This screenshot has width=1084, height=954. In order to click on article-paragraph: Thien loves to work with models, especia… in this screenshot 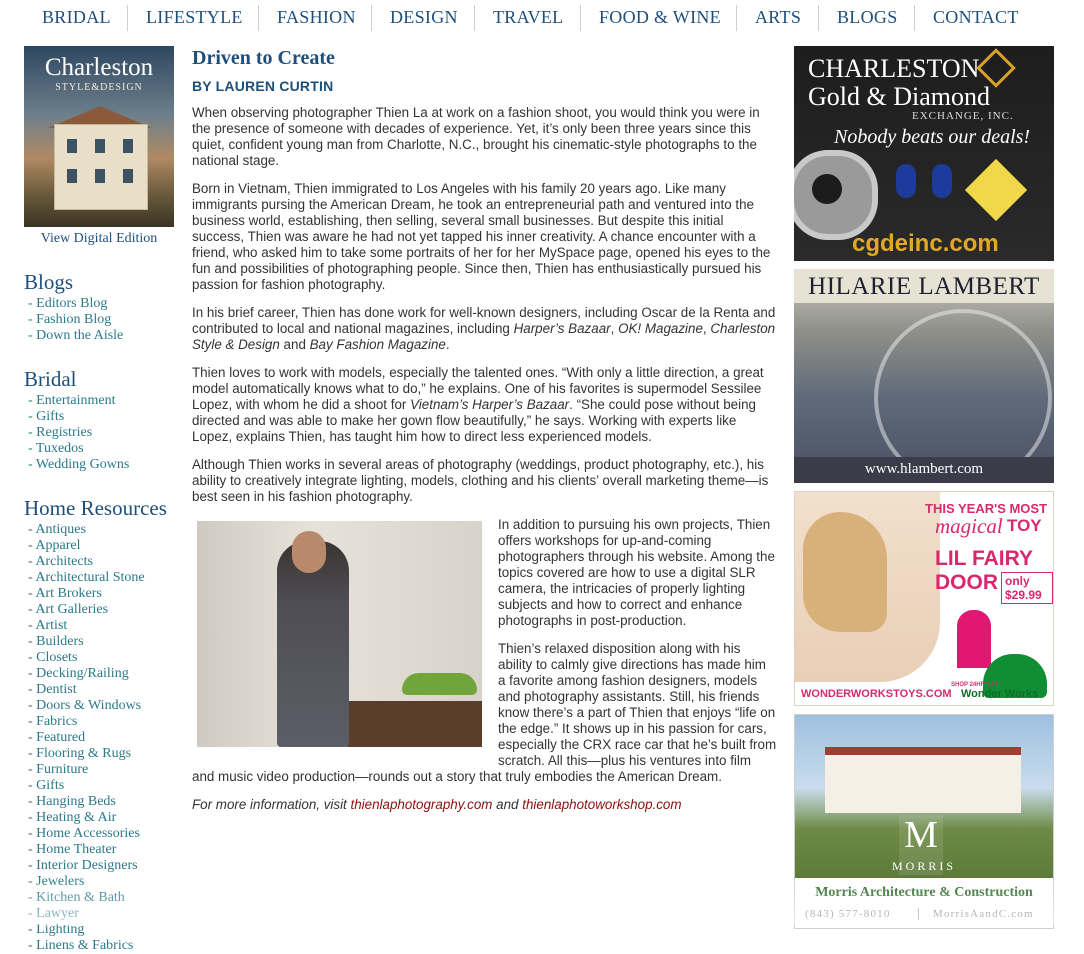, I will do `click(484, 405)`.